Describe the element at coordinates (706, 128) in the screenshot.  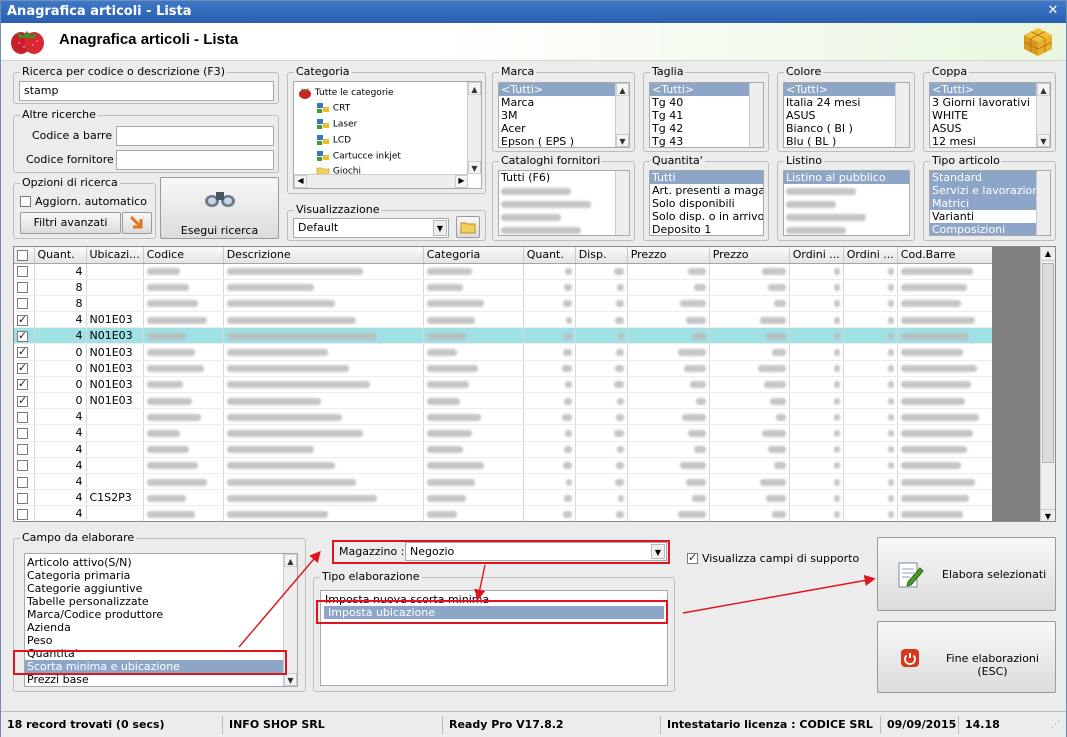
I see `list-item: Tg 42` at that location.